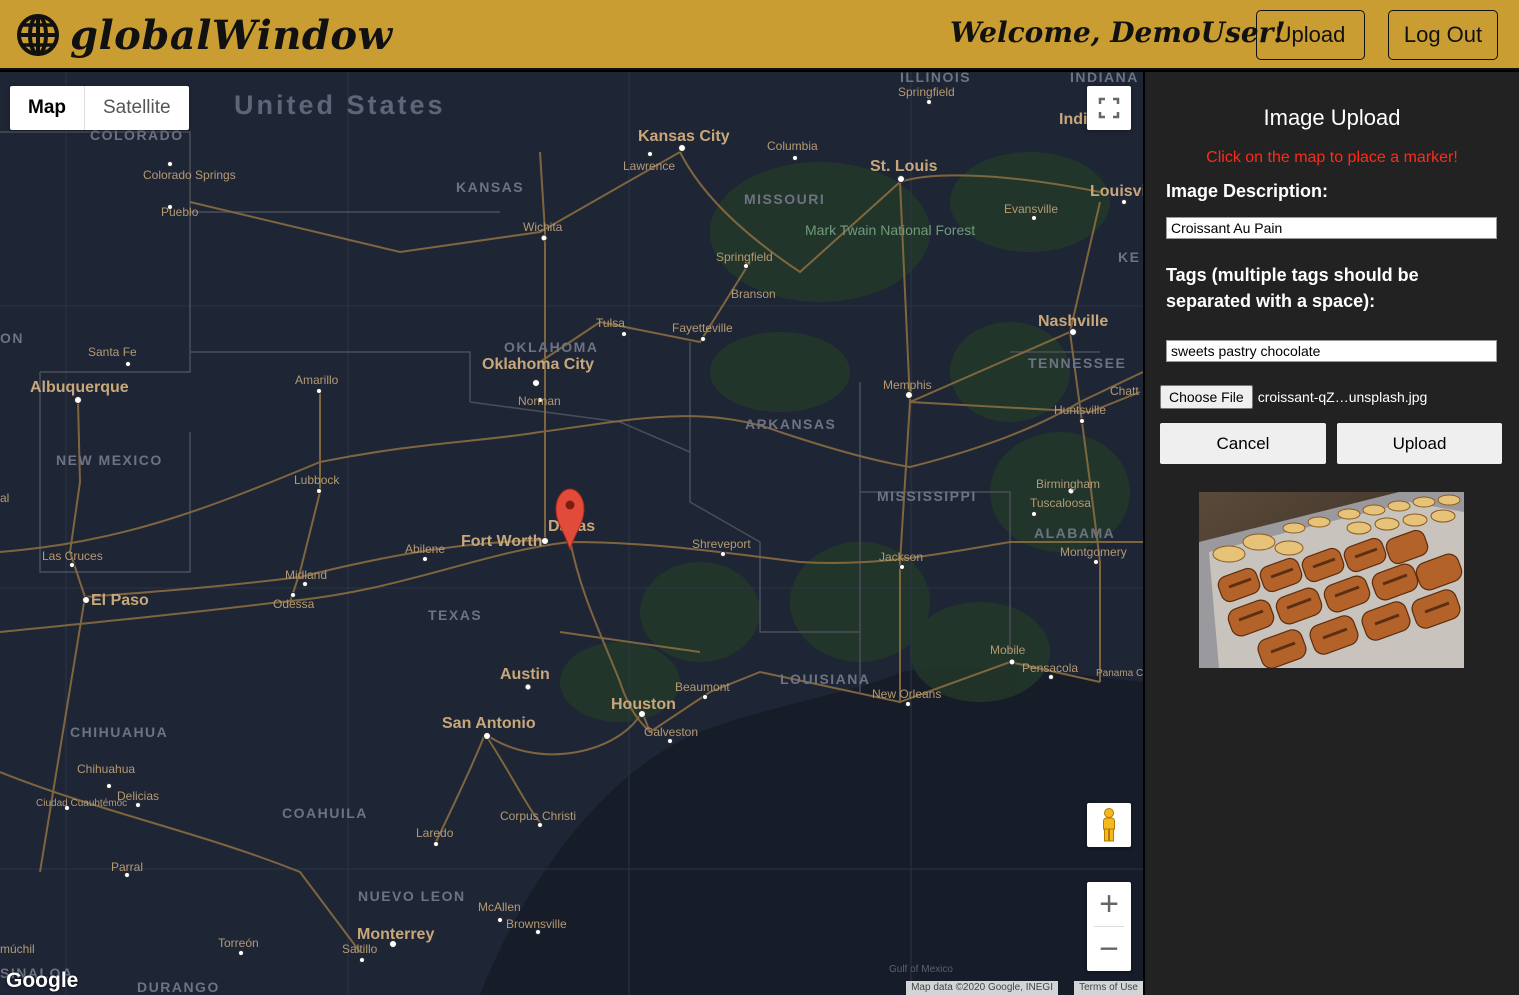  Describe the element at coordinates (489, 723) in the screenshot. I see `map-label: San Antonio` at that location.